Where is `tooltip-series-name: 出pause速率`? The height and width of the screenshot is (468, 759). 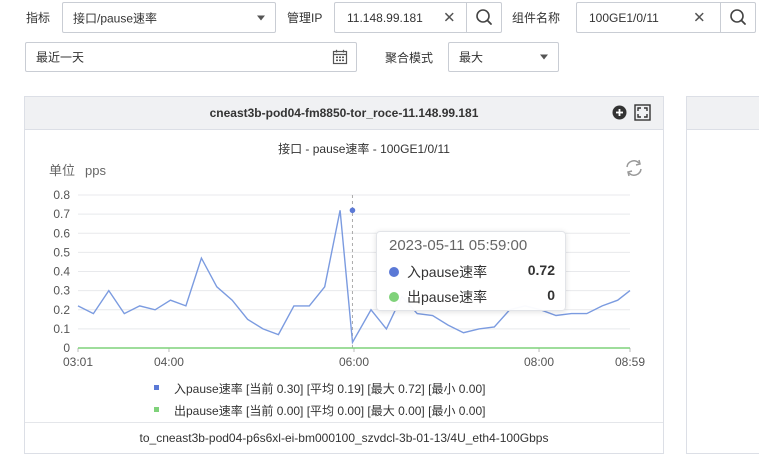 tooltip-series-name: 出pause速率 is located at coordinates (447, 297).